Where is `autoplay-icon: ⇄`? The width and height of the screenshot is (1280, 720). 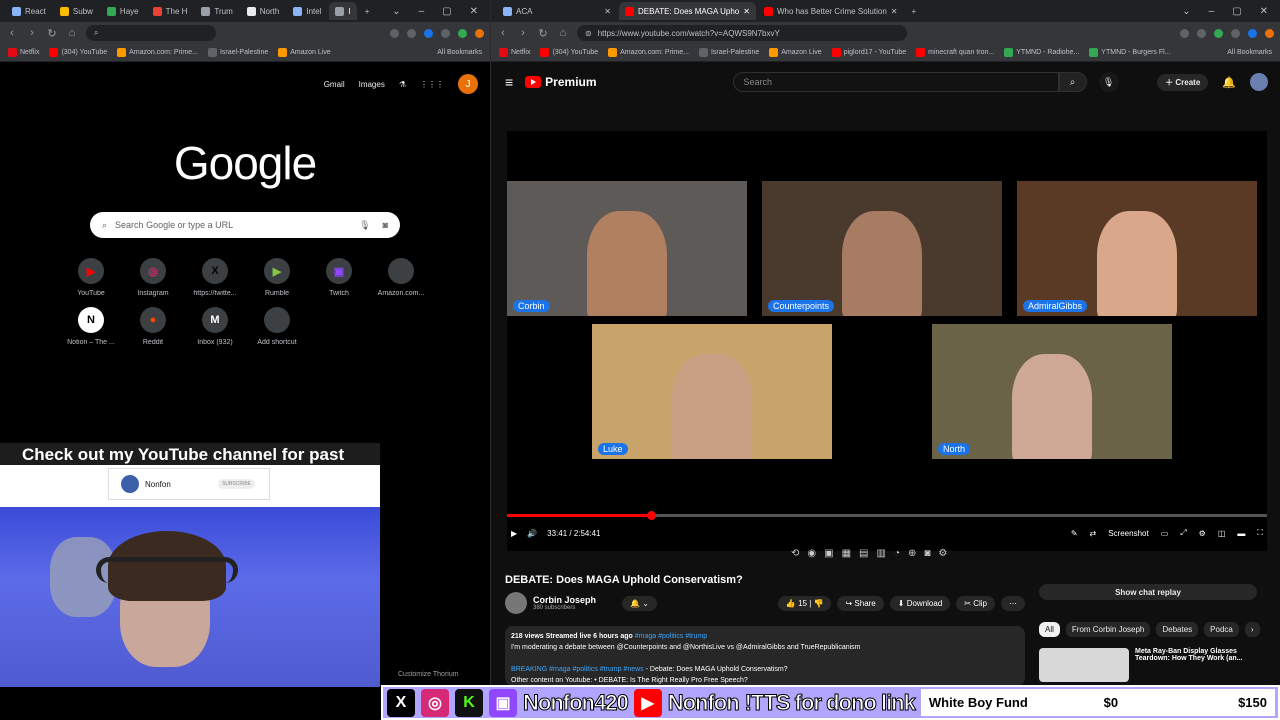
autoplay-icon: ⇄ is located at coordinates (1093, 533).